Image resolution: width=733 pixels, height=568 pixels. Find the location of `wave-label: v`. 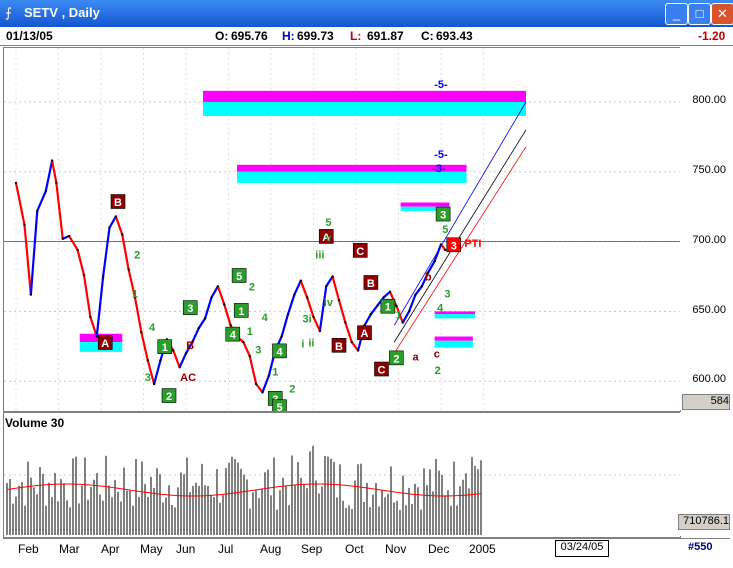

wave-label: v is located at coordinates (328, 239).